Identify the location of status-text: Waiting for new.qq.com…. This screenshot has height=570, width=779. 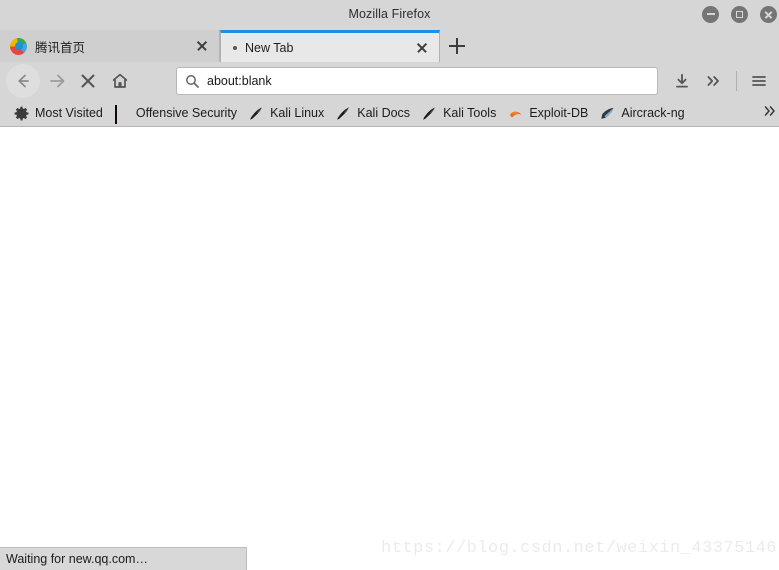
(77, 559).